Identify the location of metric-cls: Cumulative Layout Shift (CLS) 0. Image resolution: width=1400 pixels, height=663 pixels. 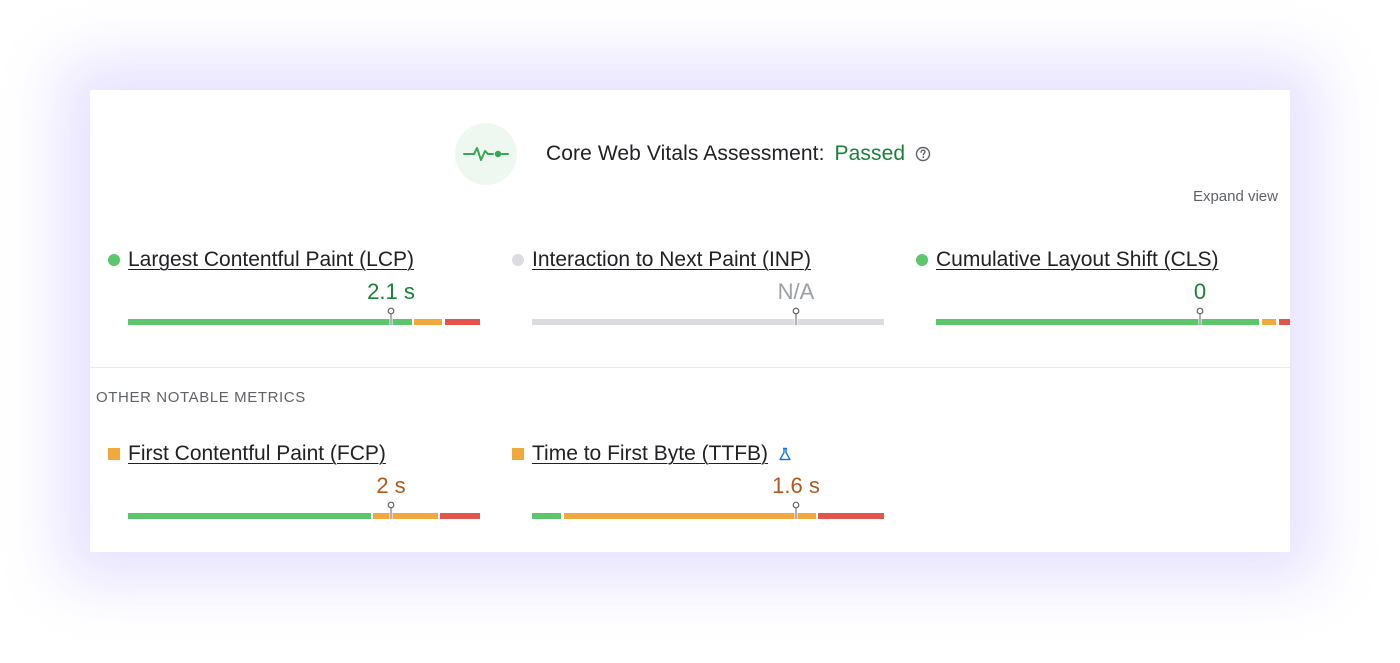
(1103, 286).